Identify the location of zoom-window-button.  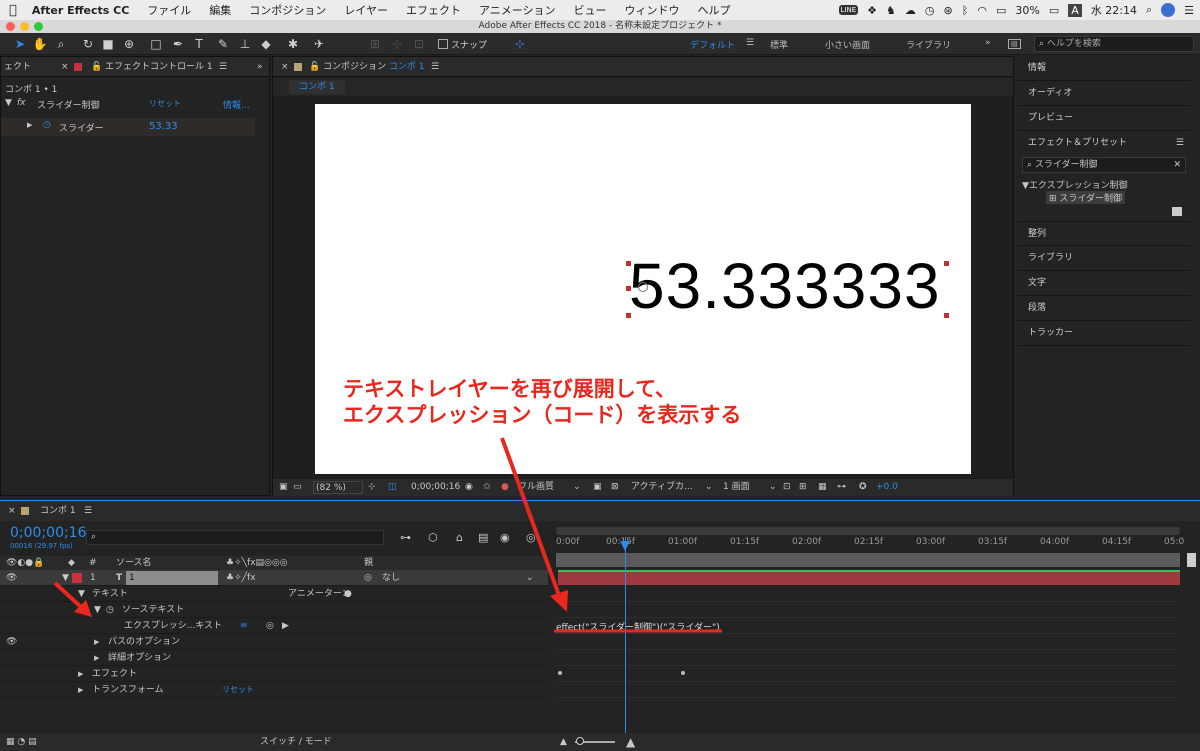
(38, 26).